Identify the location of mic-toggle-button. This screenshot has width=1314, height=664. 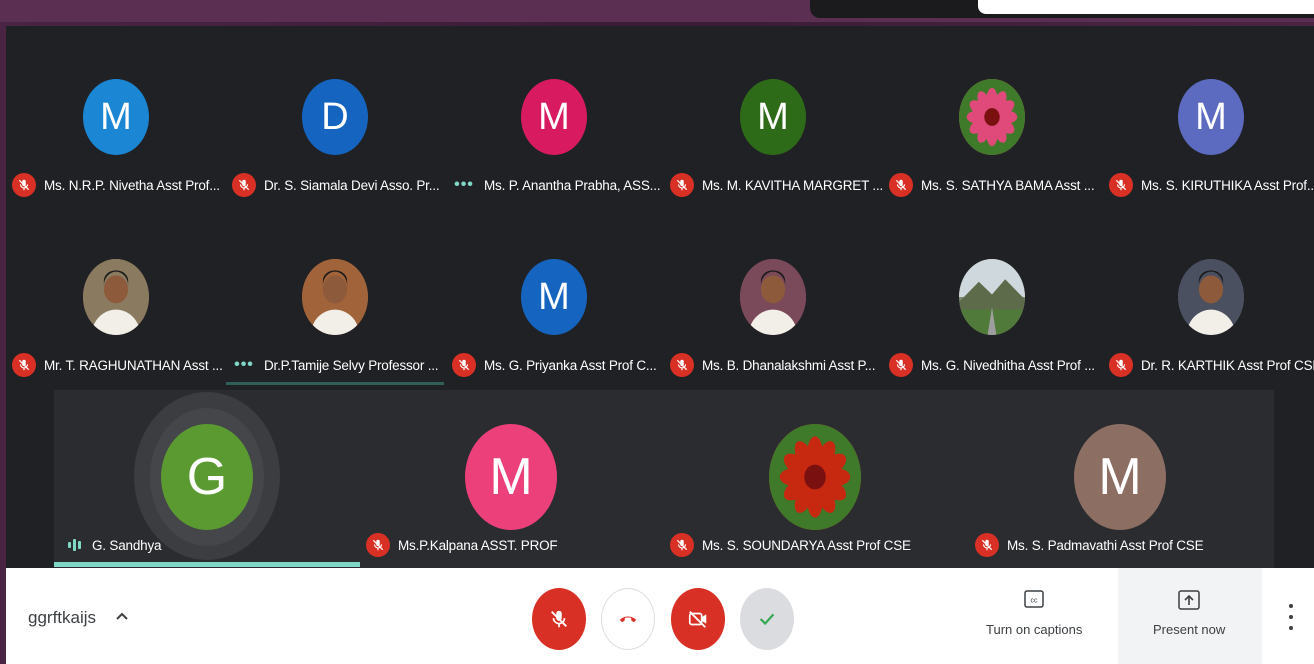
(559, 619).